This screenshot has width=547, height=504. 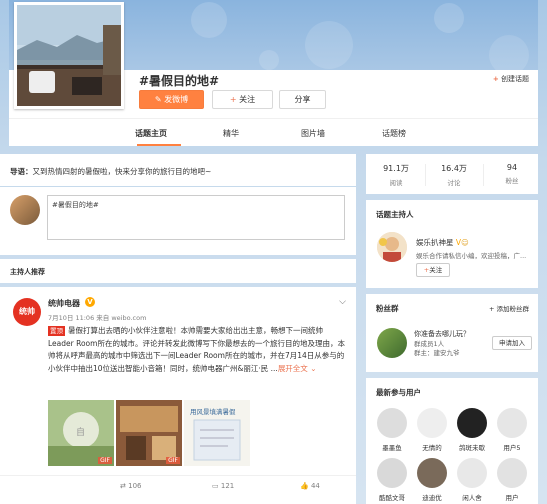 What do you see at coordinates (435, 242) in the screenshot?
I see `host-name-text: 娱乐扒神星` at bounding box center [435, 242].